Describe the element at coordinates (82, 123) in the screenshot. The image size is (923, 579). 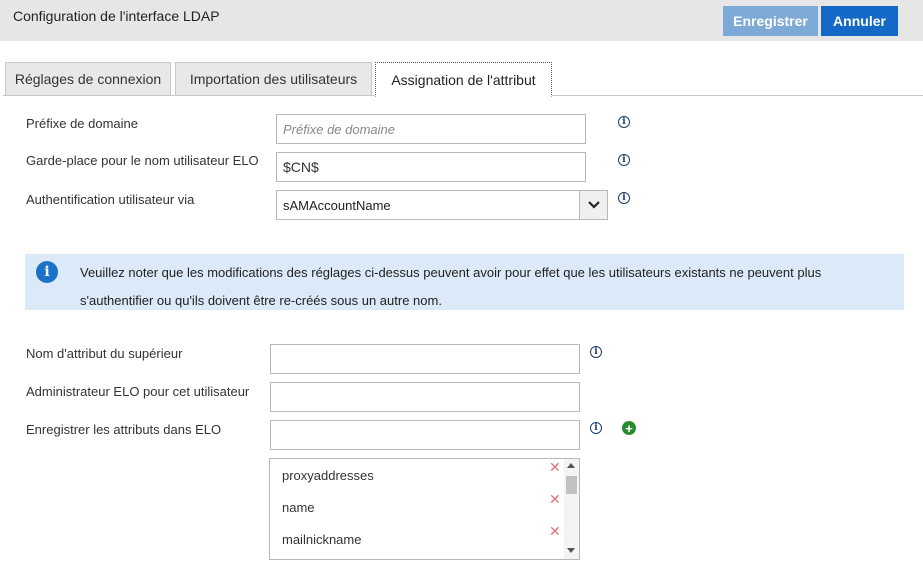
I see `domain-prefix-label: Préfixe de domaine` at that location.